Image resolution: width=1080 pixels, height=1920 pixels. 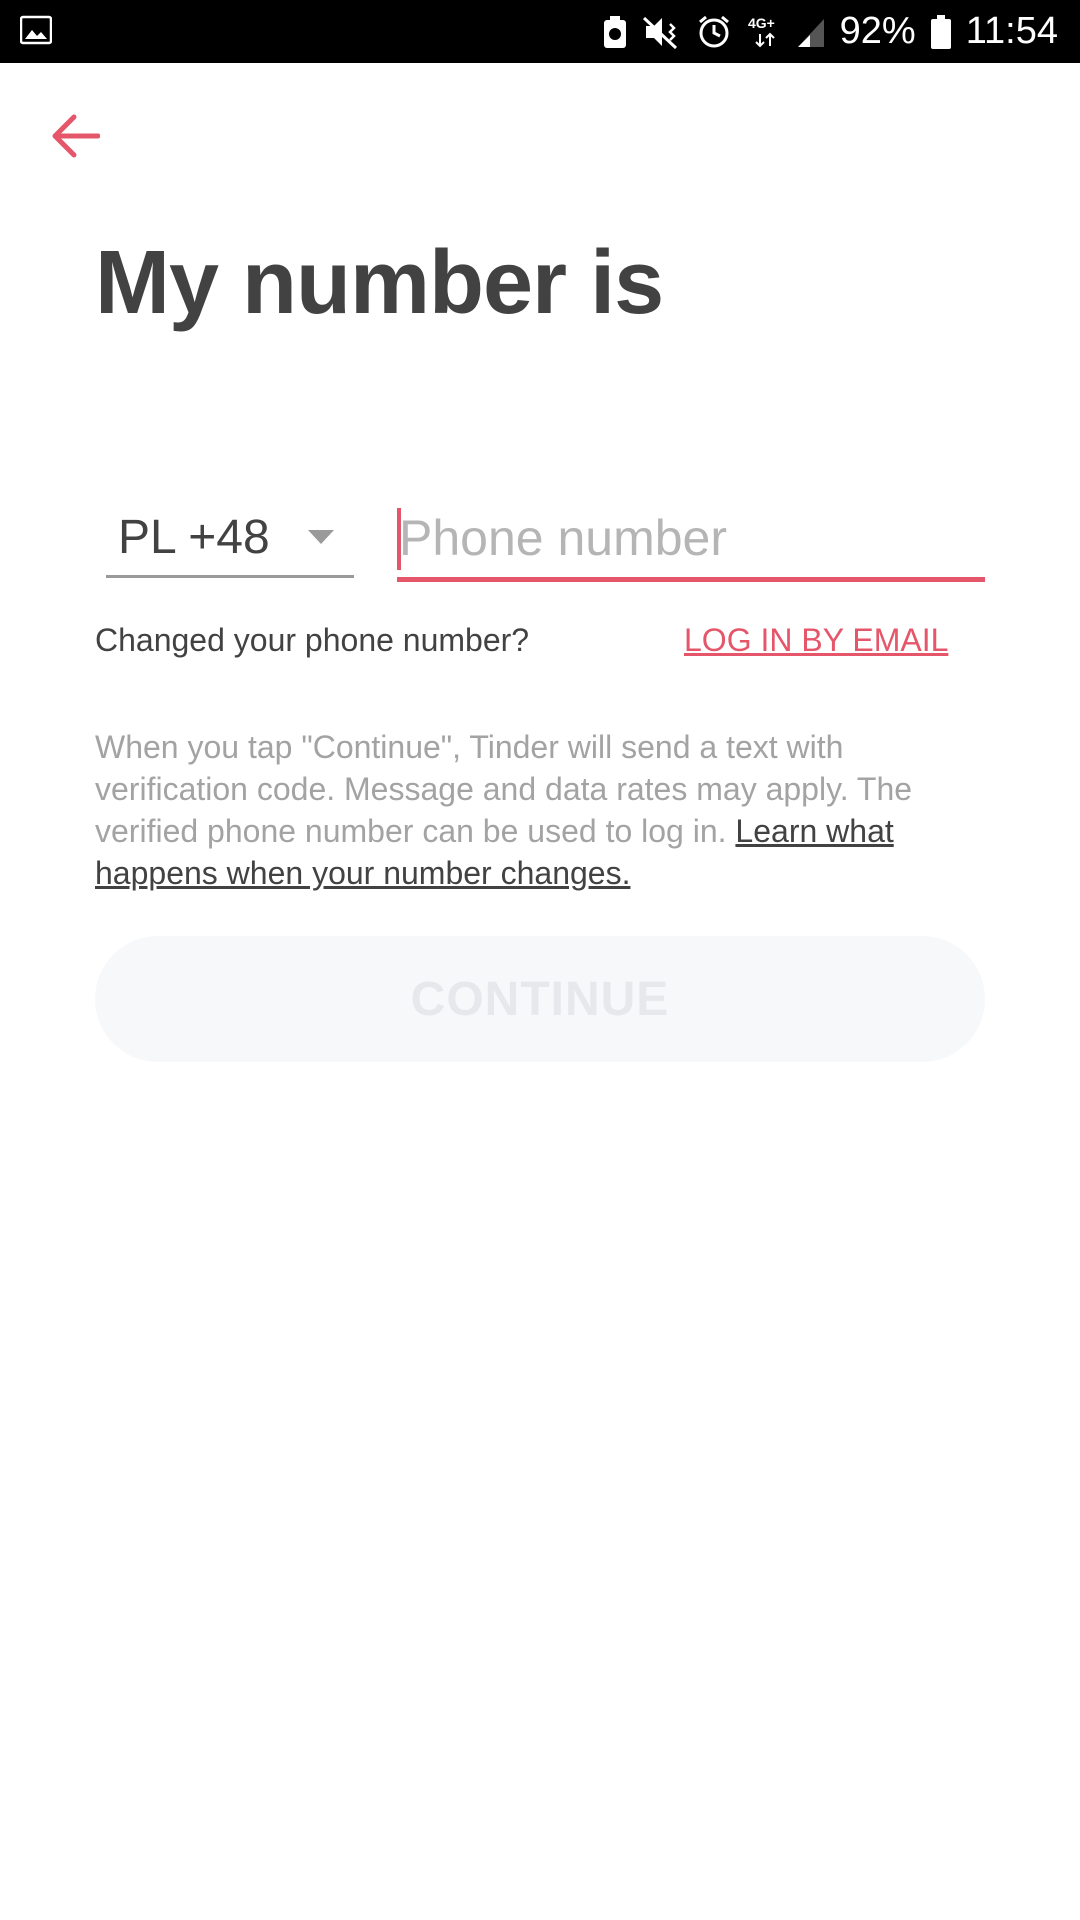 What do you see at coordinates (830, 31) in the screenshot?
I see `status-icons: 4G+ 92% 11:54` at bounding box center [830, 31].